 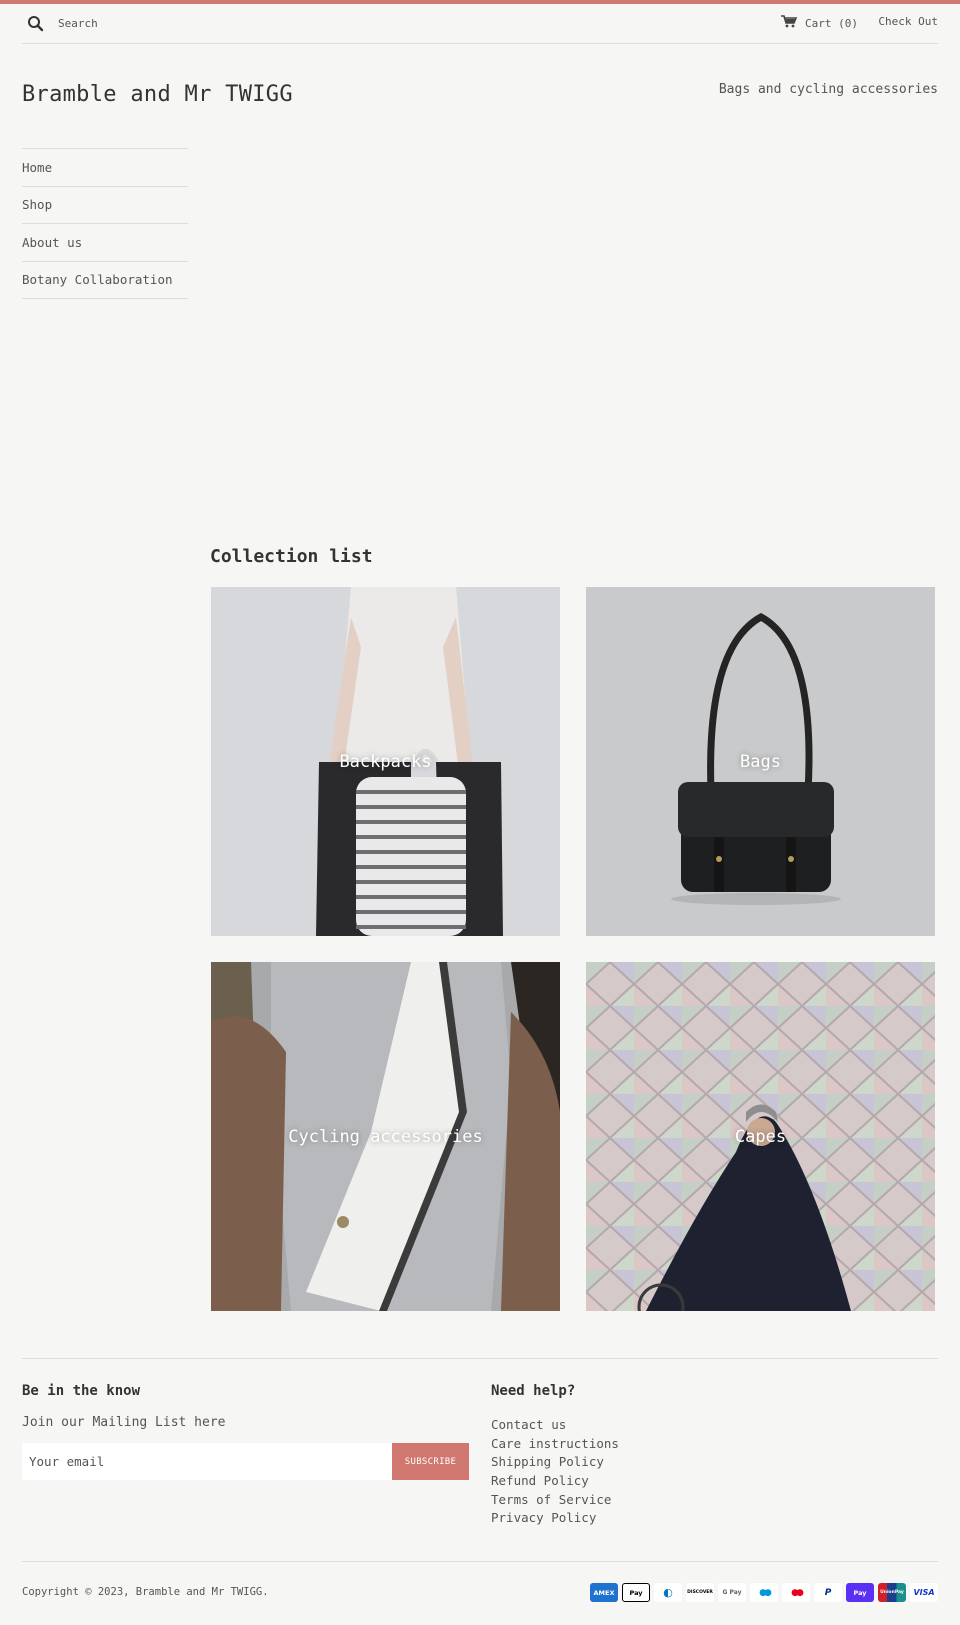 I want to click on discover-icon: DISCOVER, so click(x=700, y=1592).